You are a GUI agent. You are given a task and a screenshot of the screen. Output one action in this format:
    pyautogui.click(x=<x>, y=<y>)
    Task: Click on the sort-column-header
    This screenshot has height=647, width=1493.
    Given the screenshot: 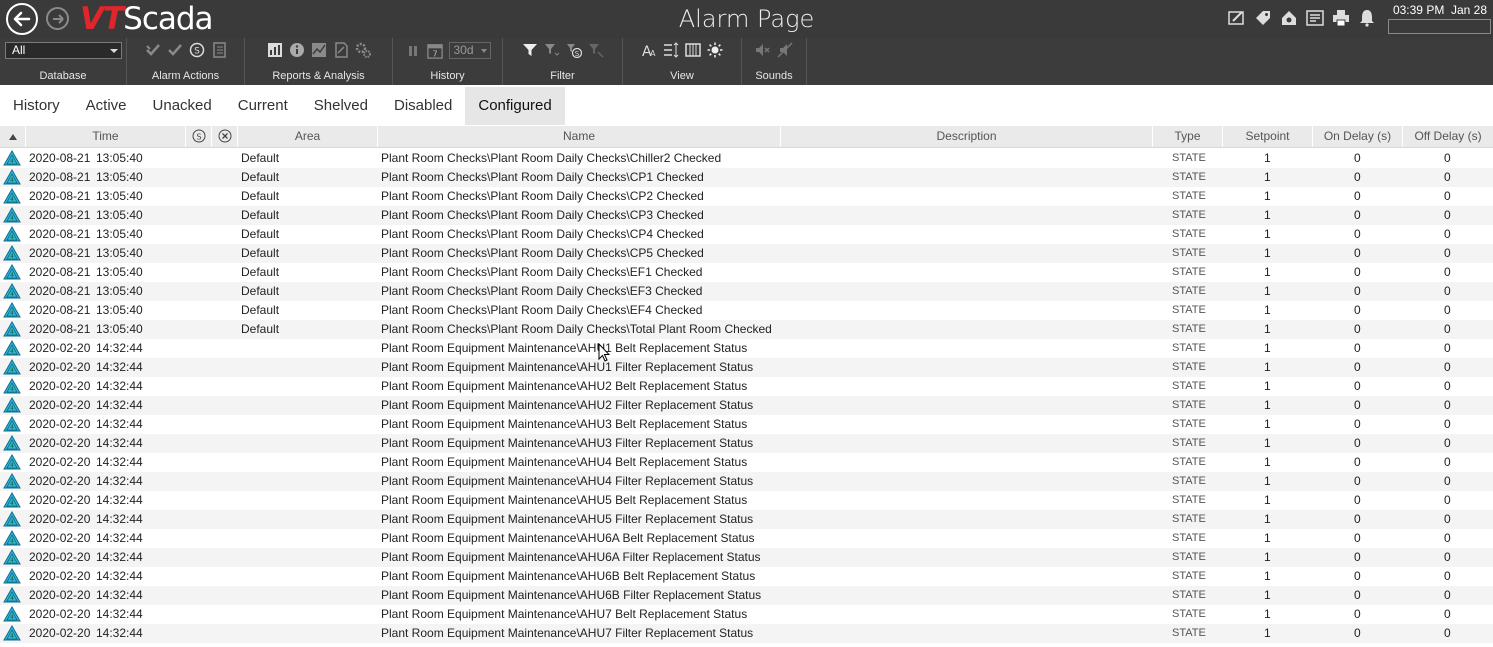 What is the action you would take?
    pyautogui.click(x=13, y=136)
    